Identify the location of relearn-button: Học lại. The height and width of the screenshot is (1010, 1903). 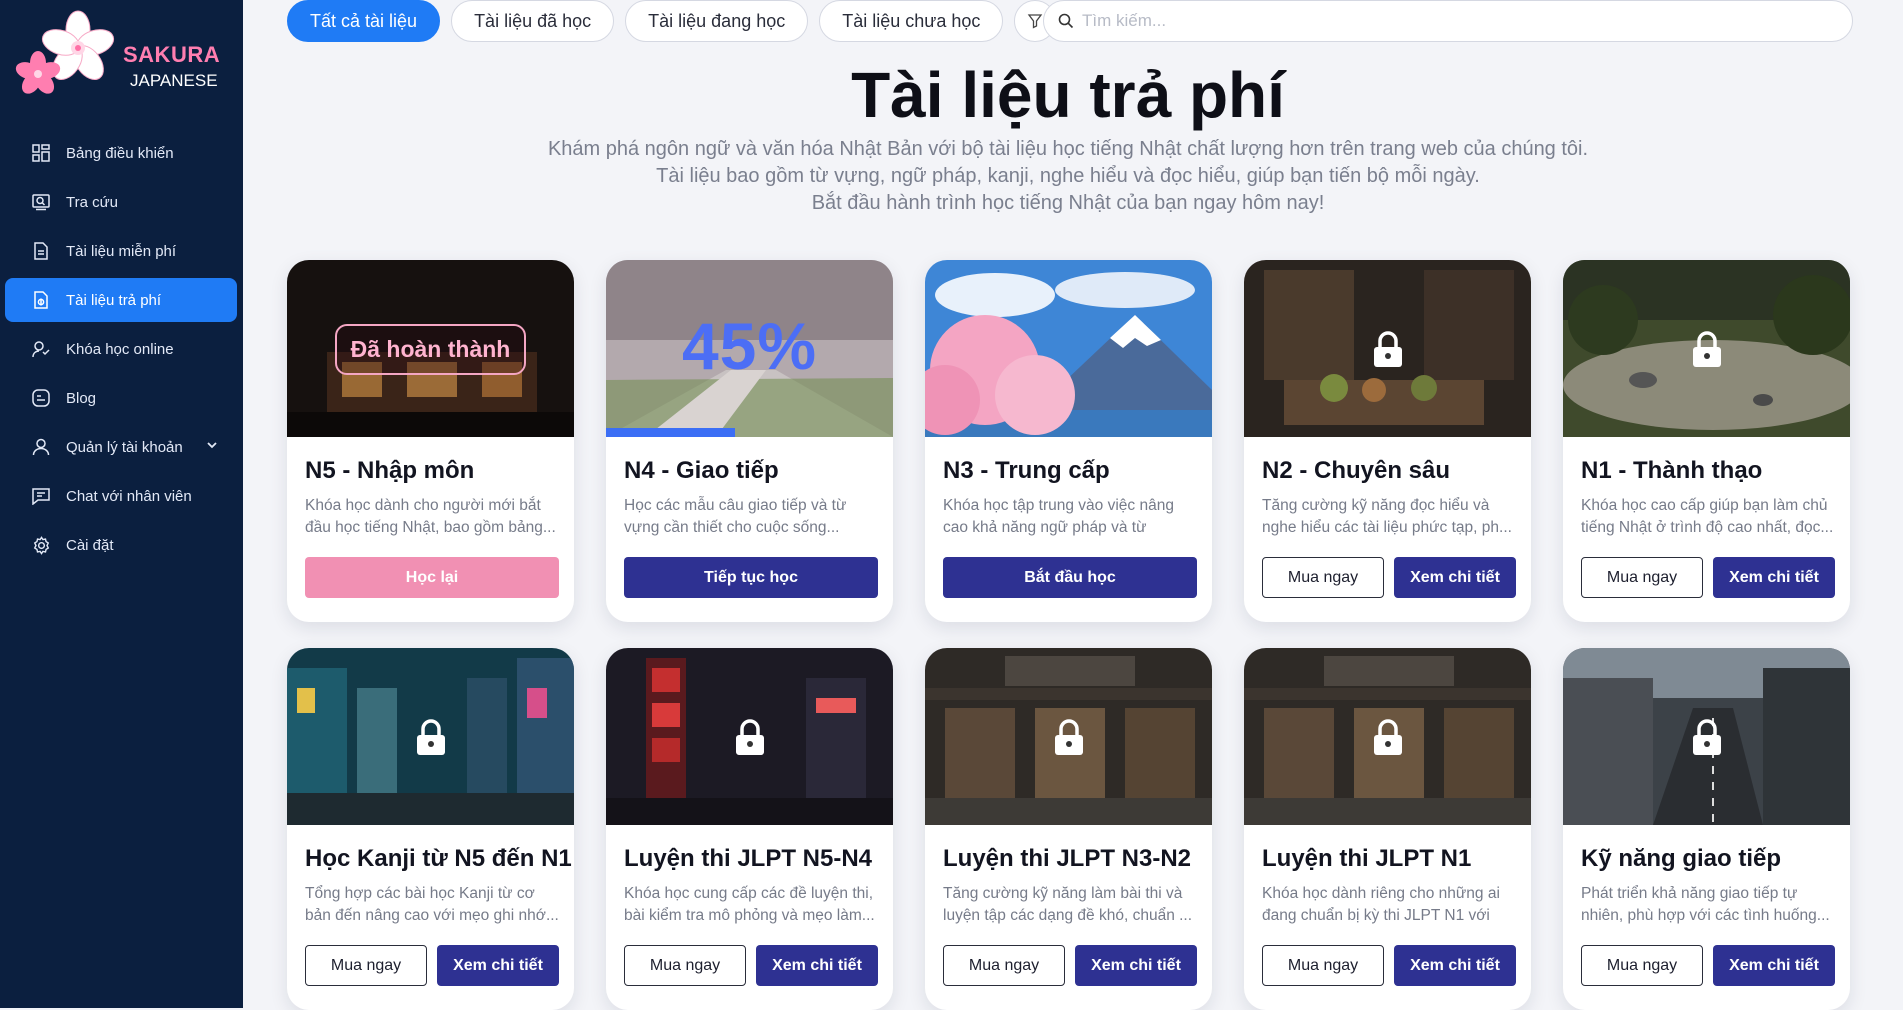
(432, 577).